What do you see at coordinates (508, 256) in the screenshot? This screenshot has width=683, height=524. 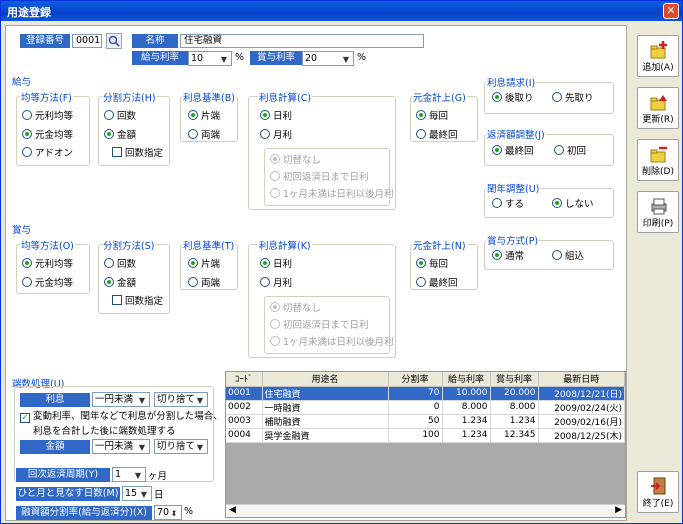 I see `bonus-method-option: 通常` at bounding box center [508, 256].